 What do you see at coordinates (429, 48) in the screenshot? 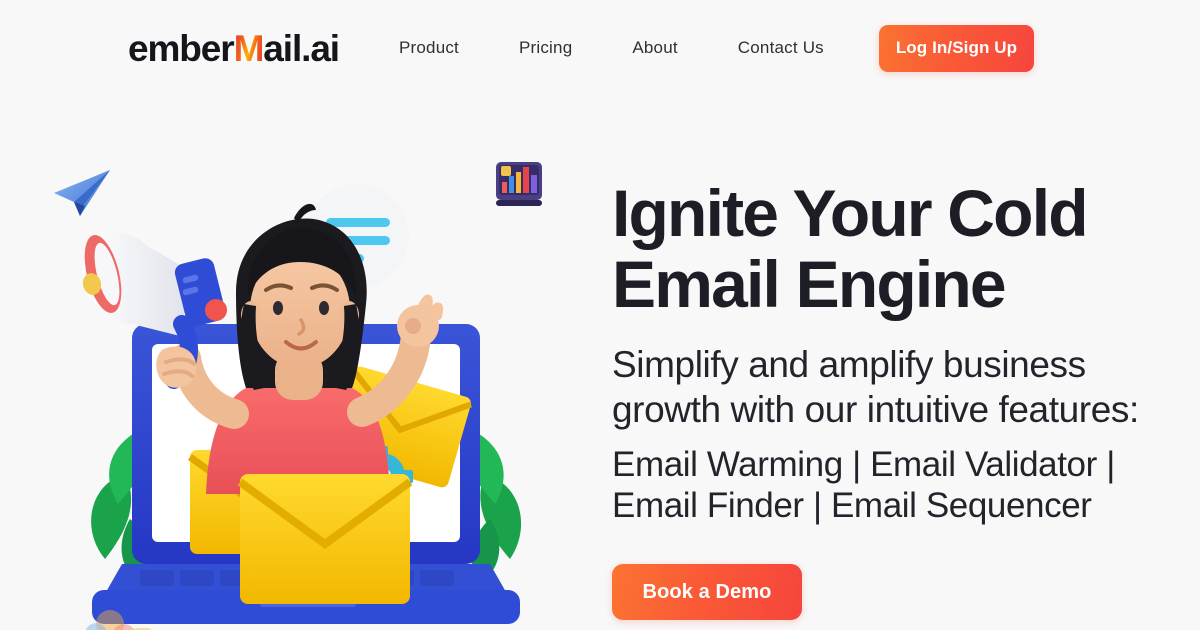
I see `nav-item-product: Product` at bounding box center [429, 48].